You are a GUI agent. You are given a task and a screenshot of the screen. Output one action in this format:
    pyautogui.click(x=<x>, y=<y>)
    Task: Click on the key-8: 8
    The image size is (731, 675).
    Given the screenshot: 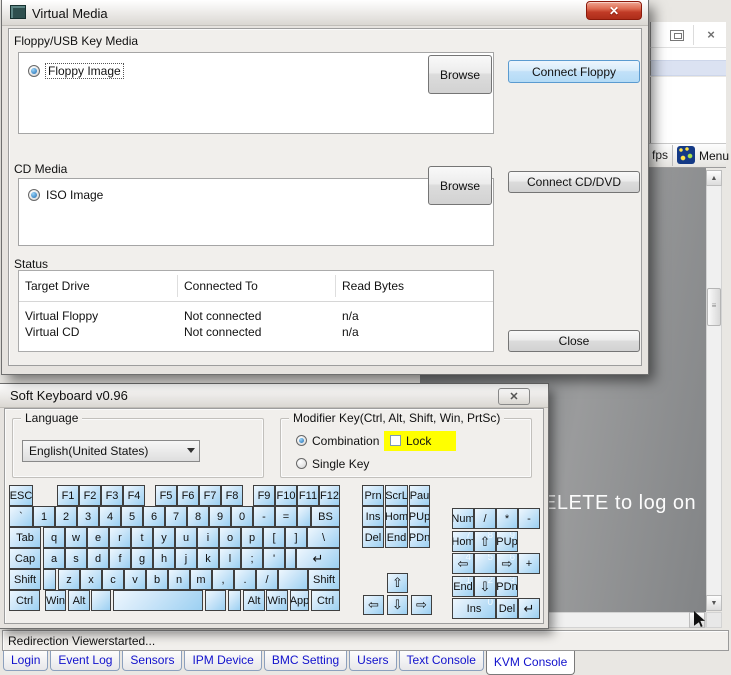 What is the action you would take?
    pyautogui.click(x=198, y=516)
    